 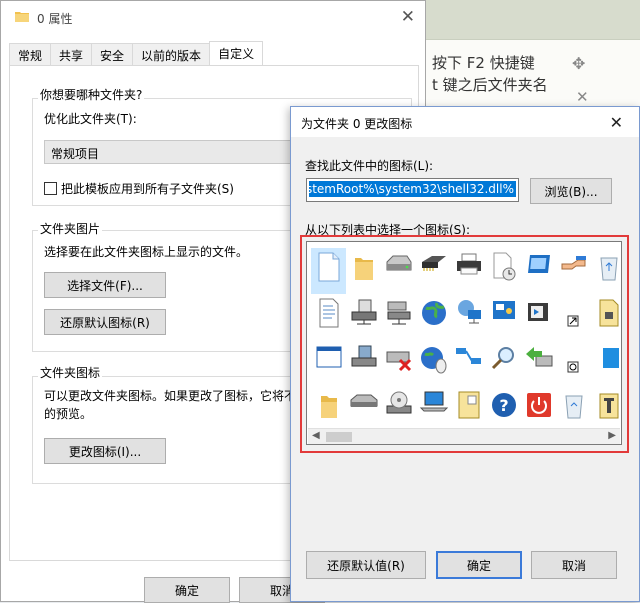 I want to click on properties-tabs: 常规 共享 安全 以前的版本 自定义, so click(x=136, y=53).